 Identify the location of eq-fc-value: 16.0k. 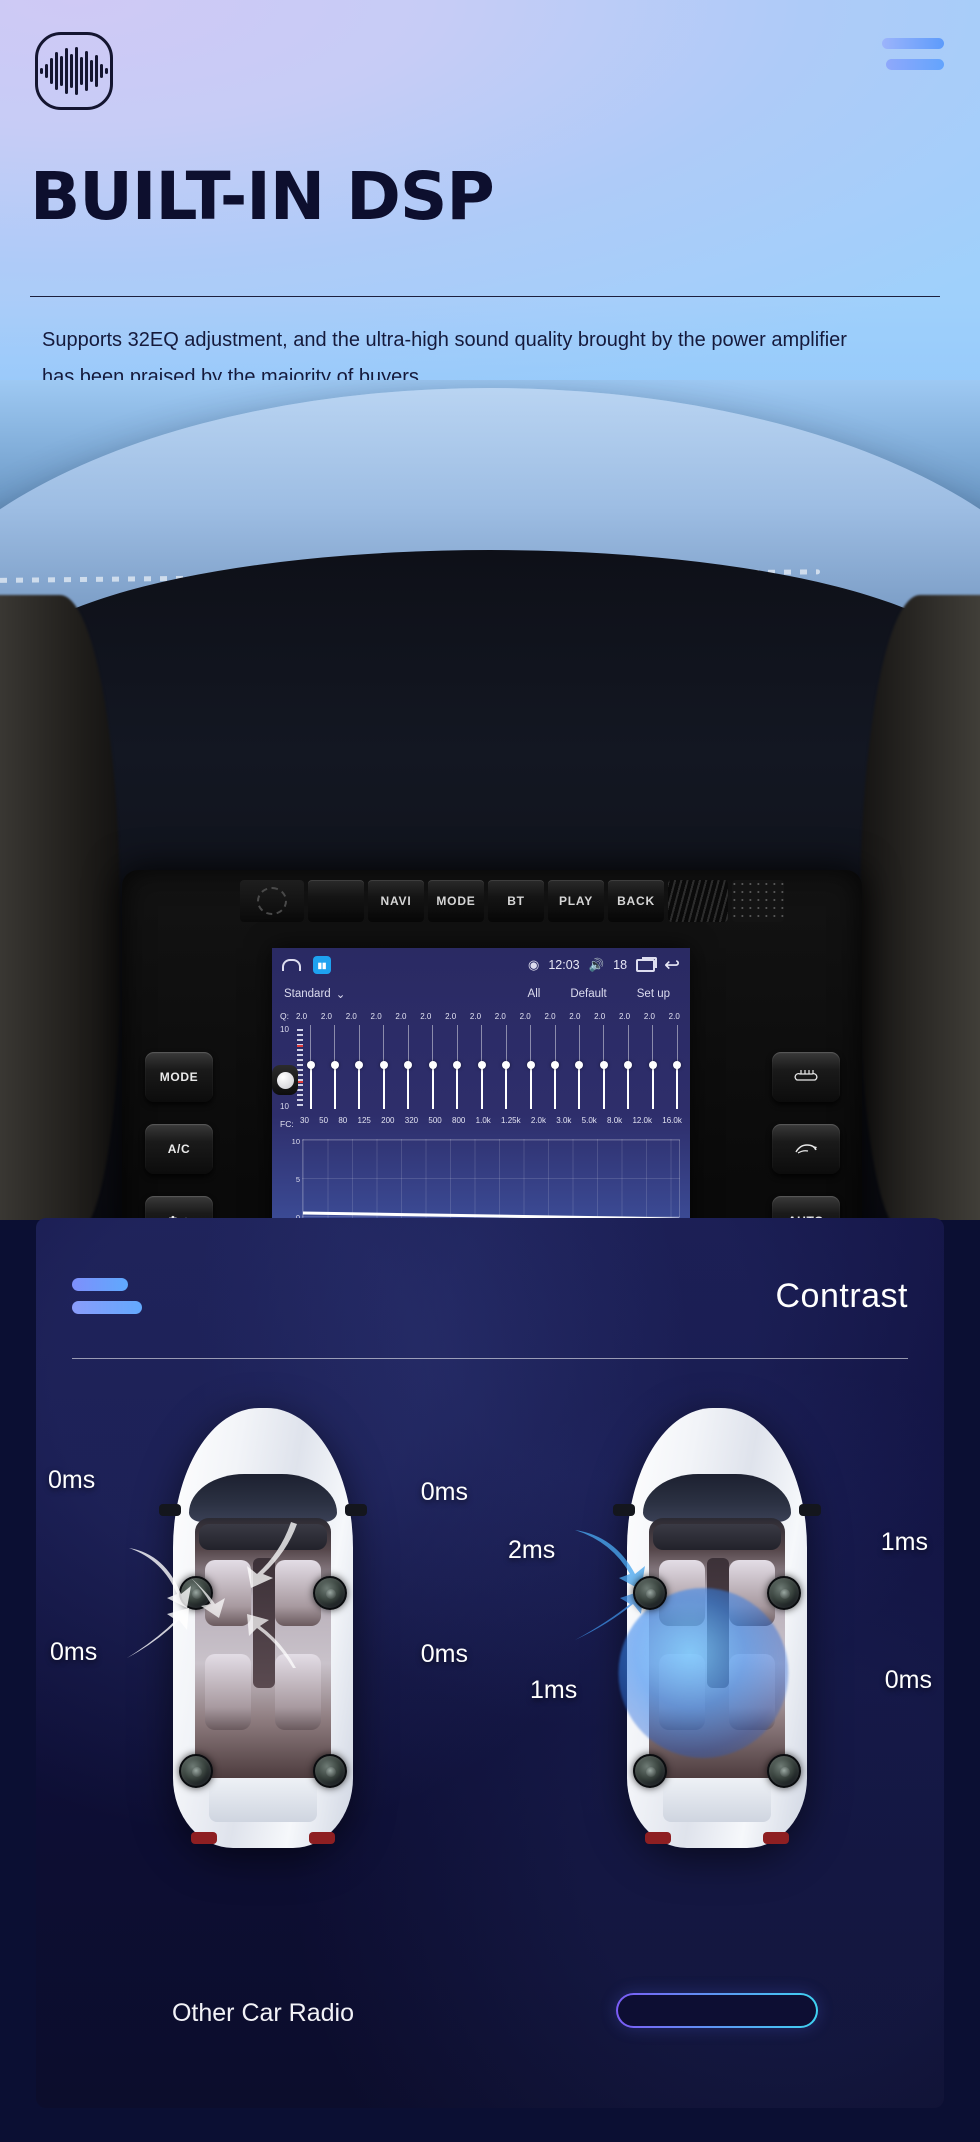
(672, 1120).